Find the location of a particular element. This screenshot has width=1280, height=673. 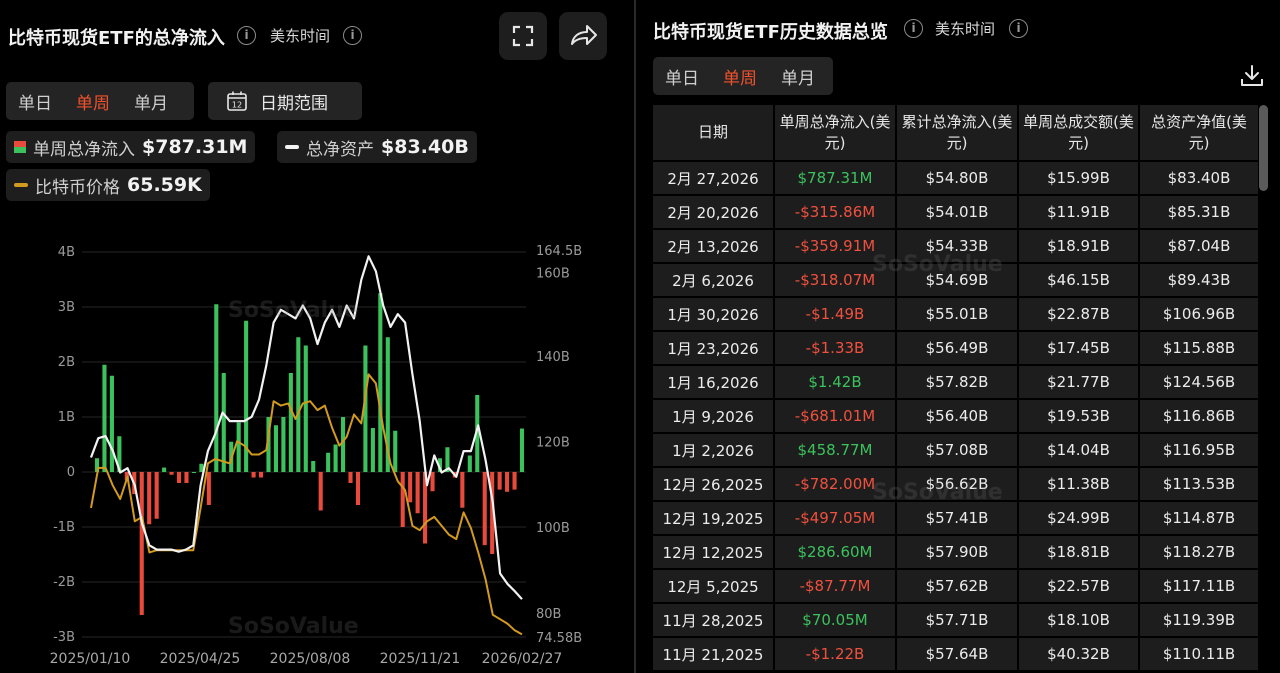

cell-nav: $89.43B is located at coordinates (1199, 280).